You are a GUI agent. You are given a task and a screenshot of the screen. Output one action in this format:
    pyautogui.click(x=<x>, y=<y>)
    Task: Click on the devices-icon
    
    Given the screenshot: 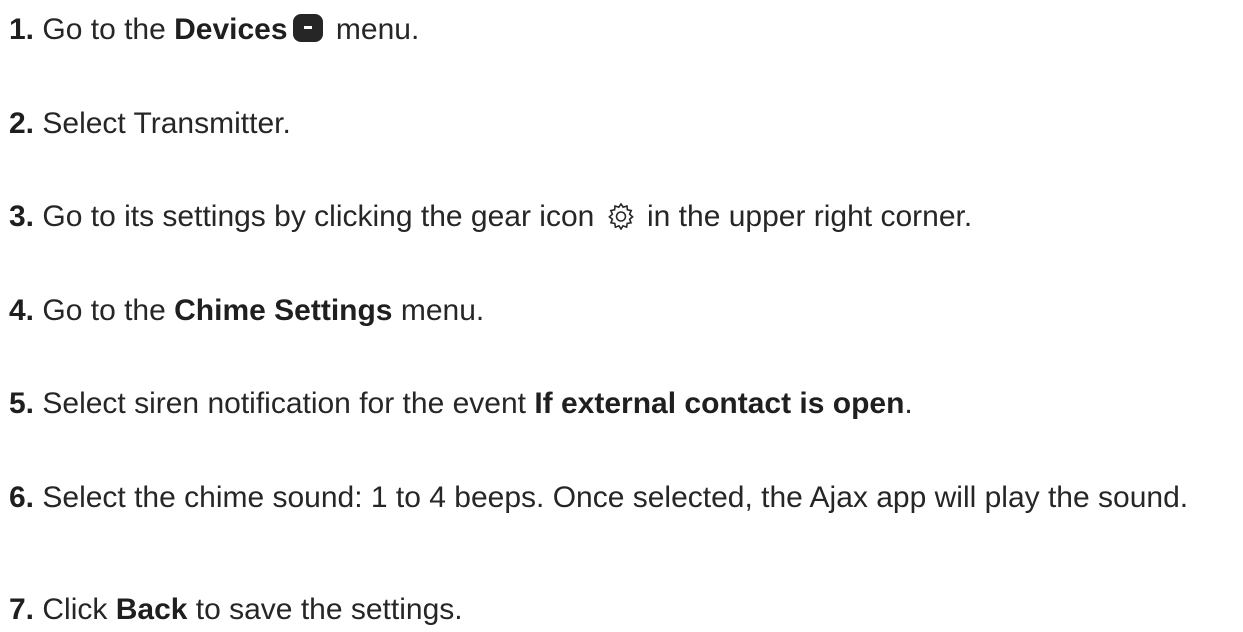 What is the action you would take?
    pyautogui.click(x=308, y=34)
    